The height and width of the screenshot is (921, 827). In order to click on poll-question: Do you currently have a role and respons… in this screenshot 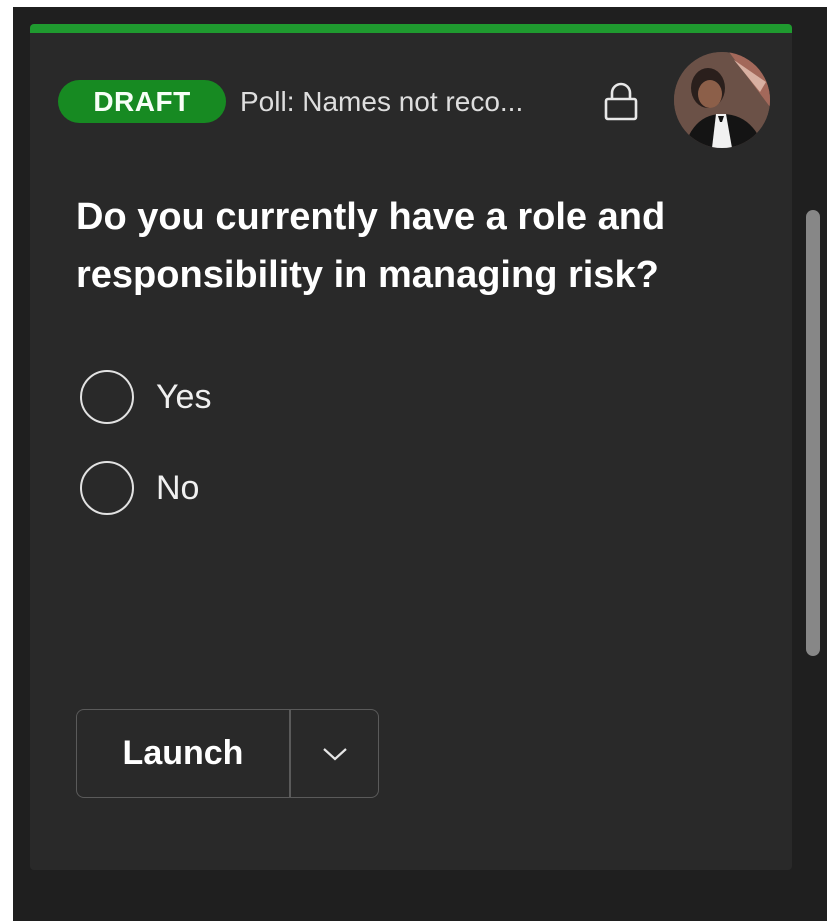, I will do `click(371, 246)`.